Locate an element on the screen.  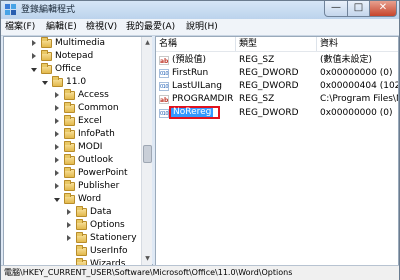
value-row: 010 FirstRun REG_DWORD 0x00000000 (0) is located at coordinates (277, 73).